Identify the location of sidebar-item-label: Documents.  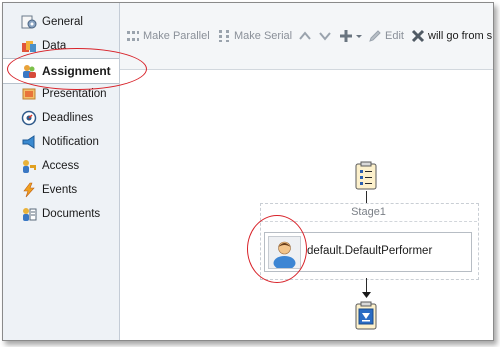
(71, 214).